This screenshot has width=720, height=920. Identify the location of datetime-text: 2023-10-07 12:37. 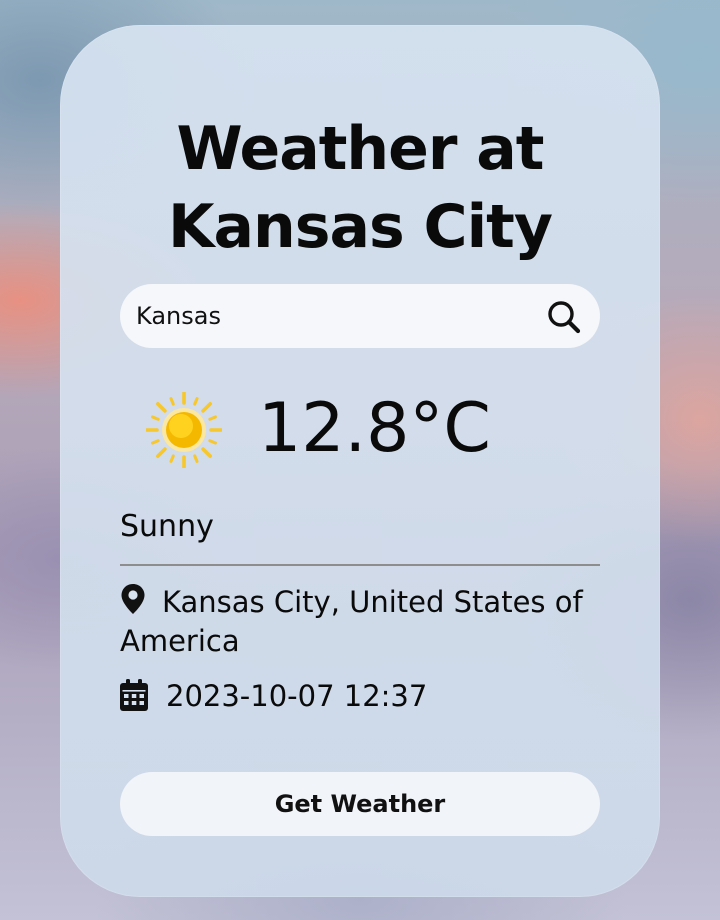
(297, 696).